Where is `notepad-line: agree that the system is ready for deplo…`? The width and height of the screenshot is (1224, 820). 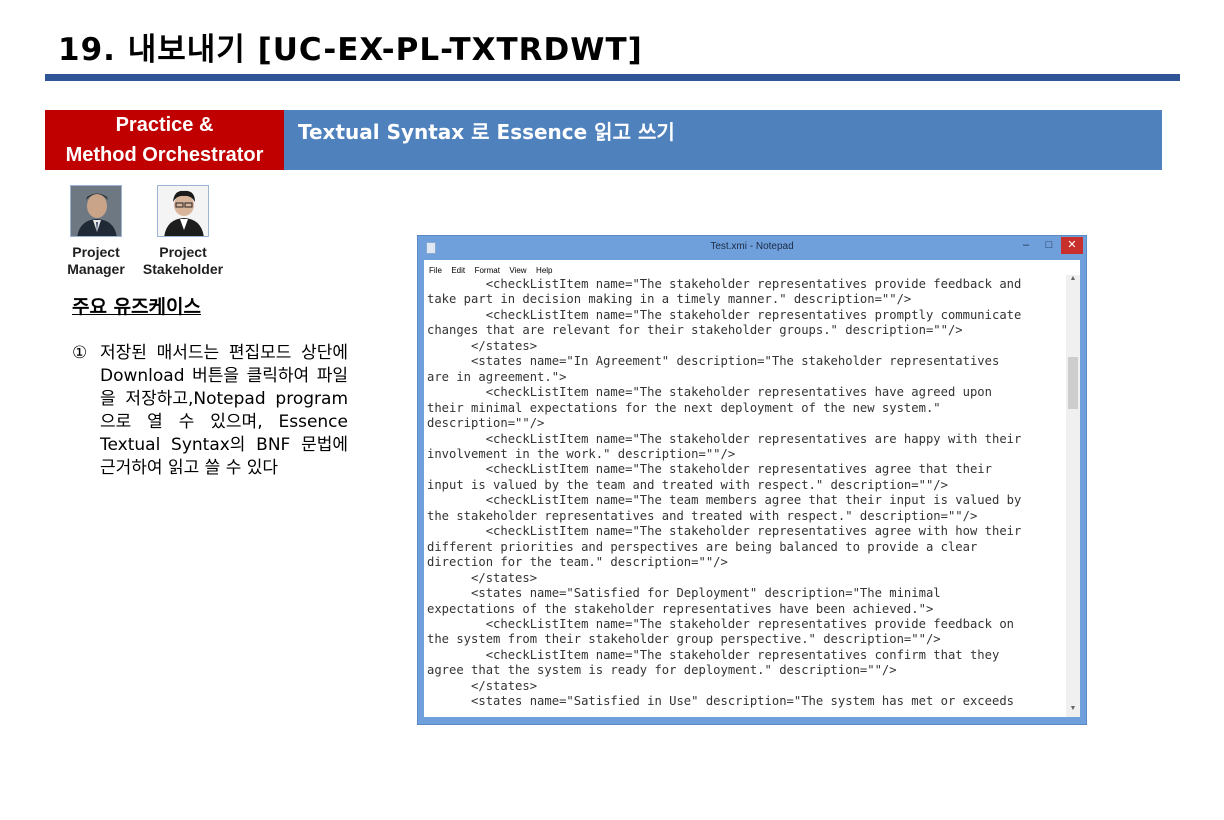 notepad-line: agree that the system is ready for deplo… is located at coordinates (662, 670).